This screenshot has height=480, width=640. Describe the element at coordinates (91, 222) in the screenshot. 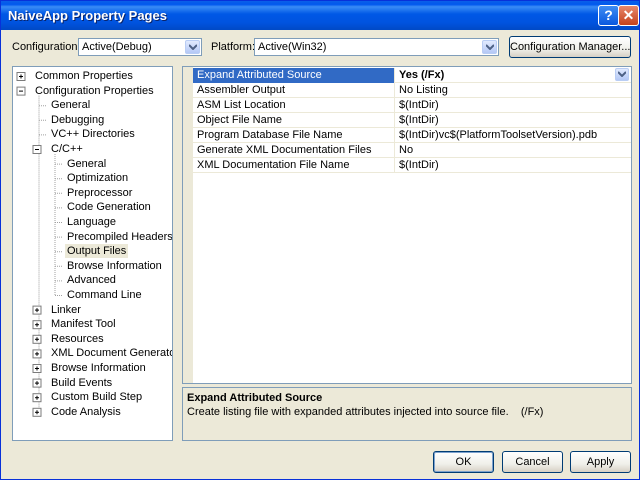

I see `tree-node: Language` at that location.